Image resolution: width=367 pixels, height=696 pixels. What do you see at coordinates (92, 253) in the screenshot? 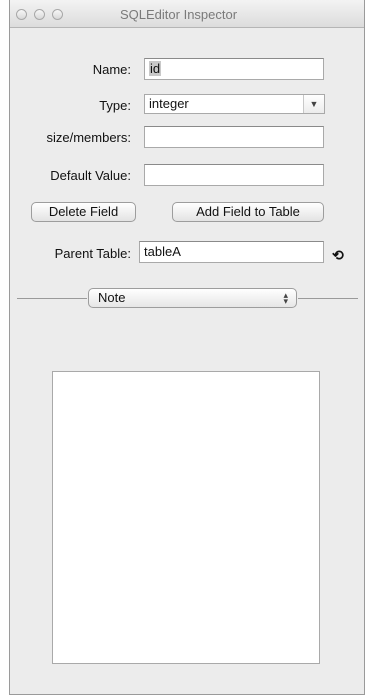
I see `parent-table-label: Parent Table:` at bounding box center [92, 253].